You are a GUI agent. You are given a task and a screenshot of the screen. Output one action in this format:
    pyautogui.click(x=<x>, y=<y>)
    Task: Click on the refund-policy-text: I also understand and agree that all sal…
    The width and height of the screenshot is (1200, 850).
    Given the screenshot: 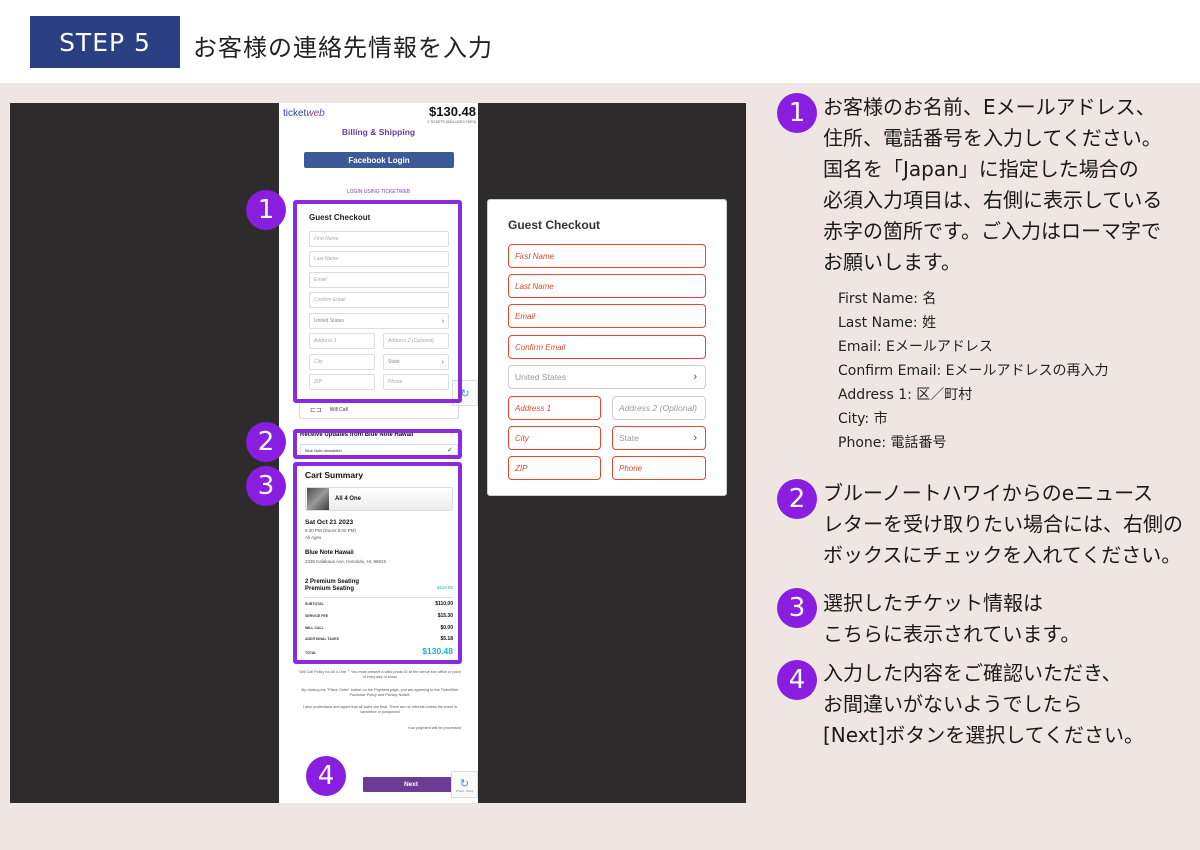 What is the action you would take?
    pyautogui.click(x=379, y=710)
    